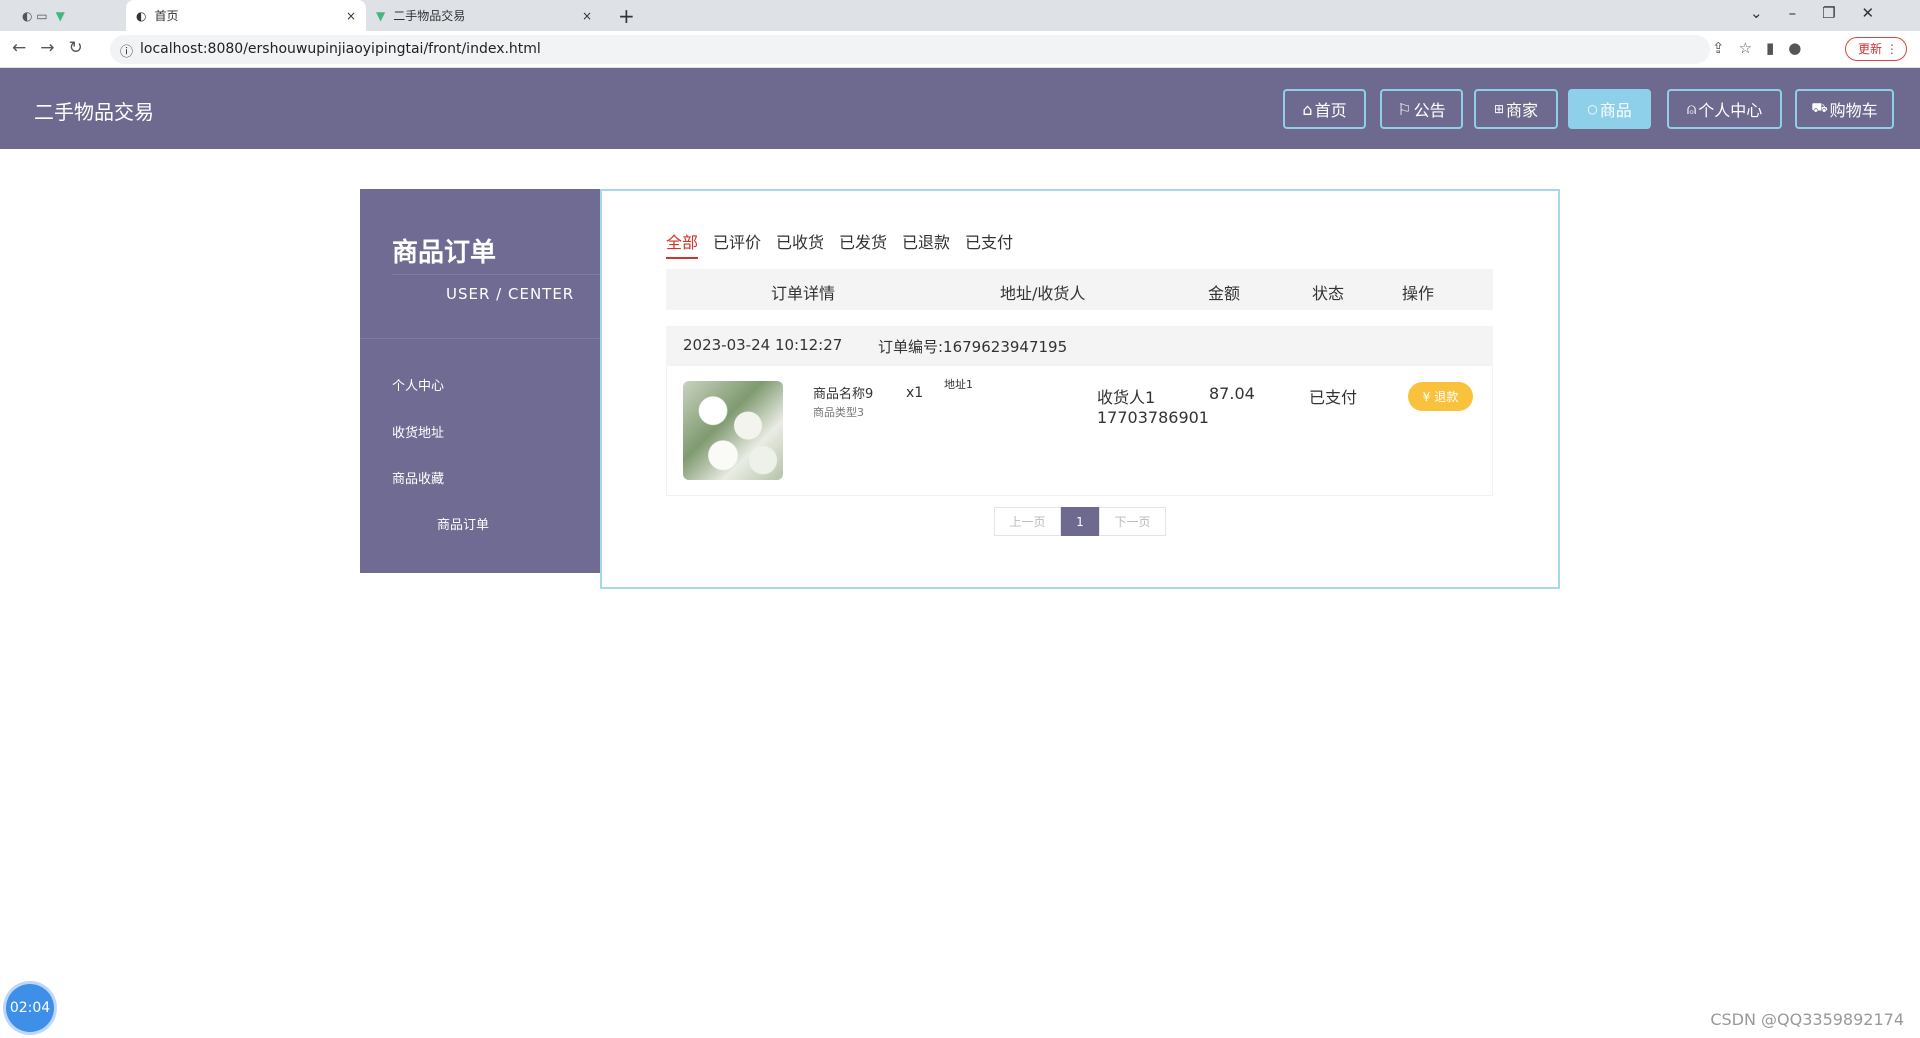  I want to click on goods-icon: ○, so click(1592, 109).